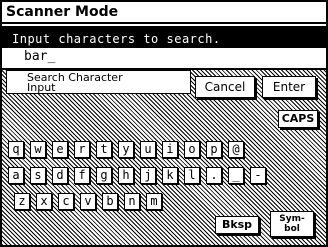 The height and width of the screenshot is (247, 328). Describe the element at coordinates (98, 82) in the screenshot. I see `search-character-input-label: Search Character Input` at that location.